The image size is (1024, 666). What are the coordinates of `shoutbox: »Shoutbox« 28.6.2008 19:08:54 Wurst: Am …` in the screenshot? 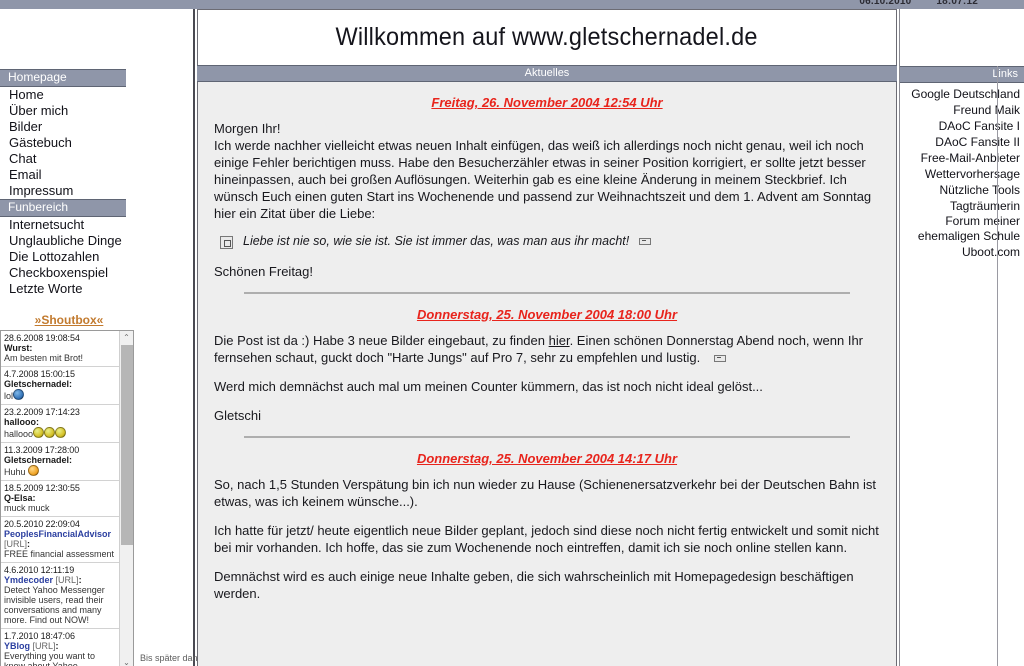 It's located at (69, 489).